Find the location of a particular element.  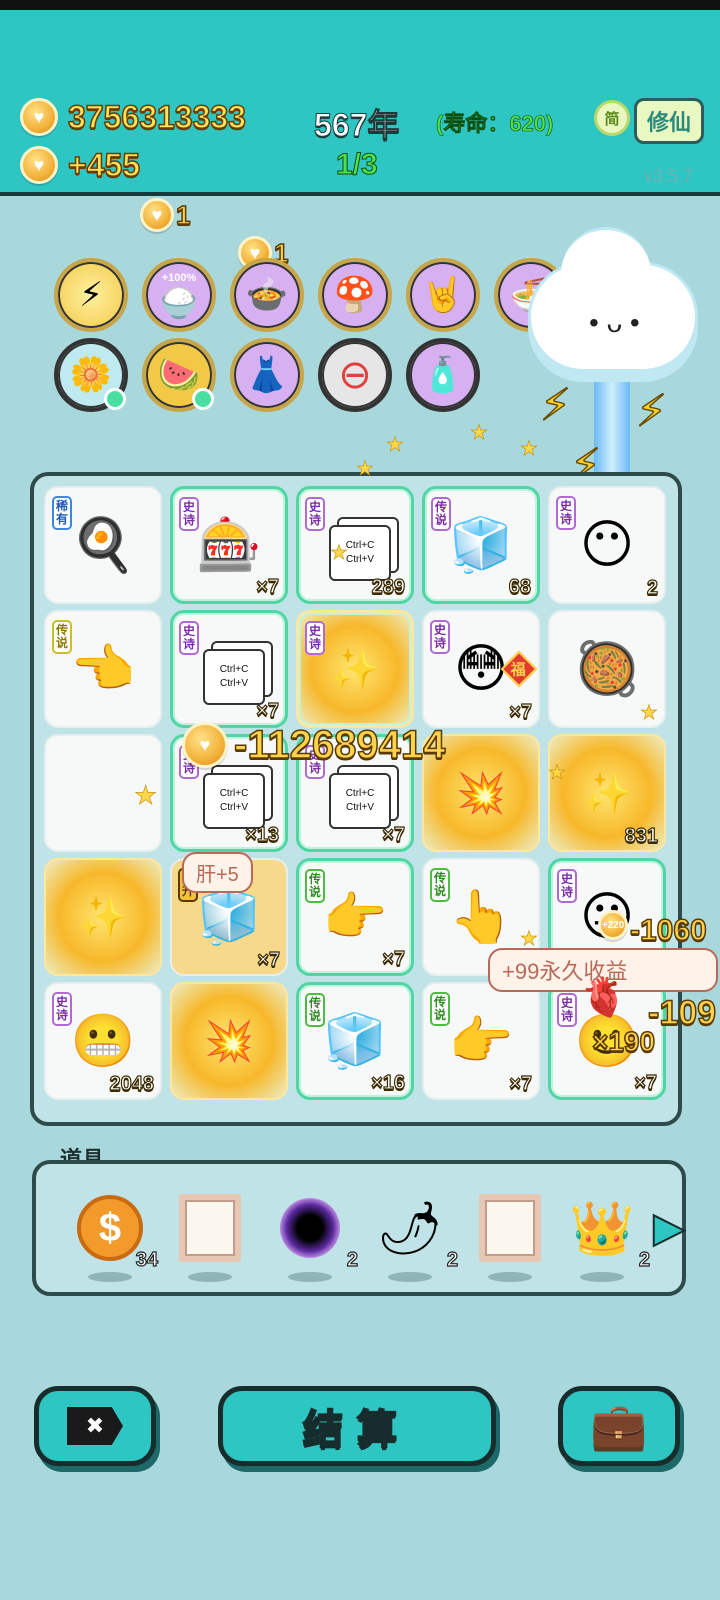

round-display: 1/3 is located at coordinates (357, 165).